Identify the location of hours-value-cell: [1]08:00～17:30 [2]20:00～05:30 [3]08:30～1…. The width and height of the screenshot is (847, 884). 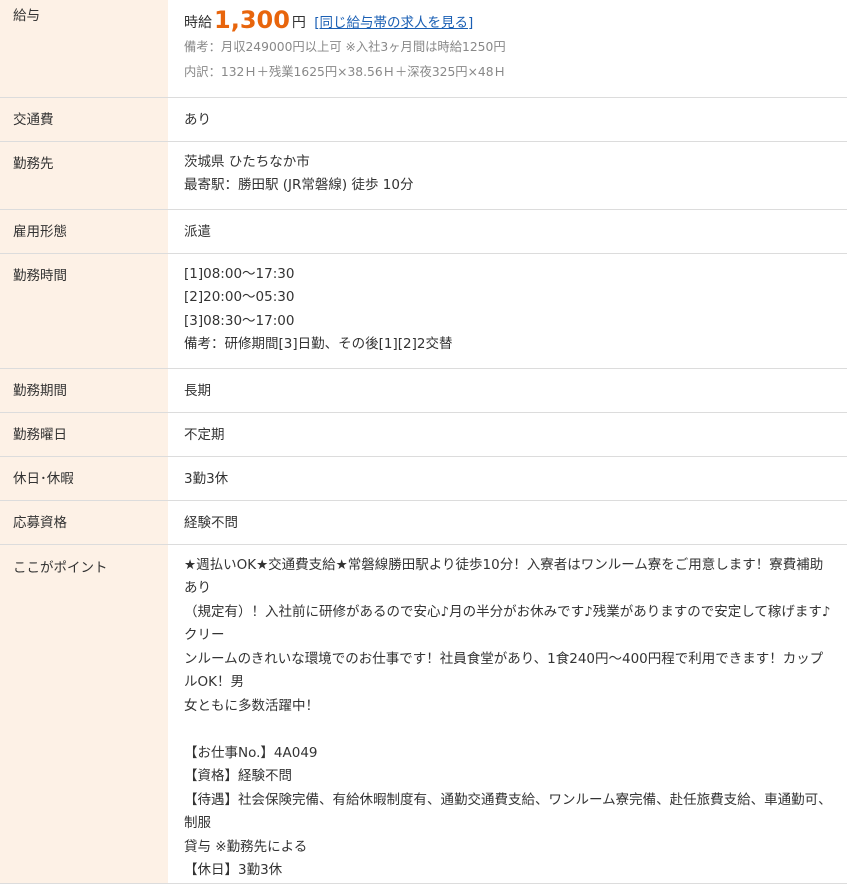
(507, 310).